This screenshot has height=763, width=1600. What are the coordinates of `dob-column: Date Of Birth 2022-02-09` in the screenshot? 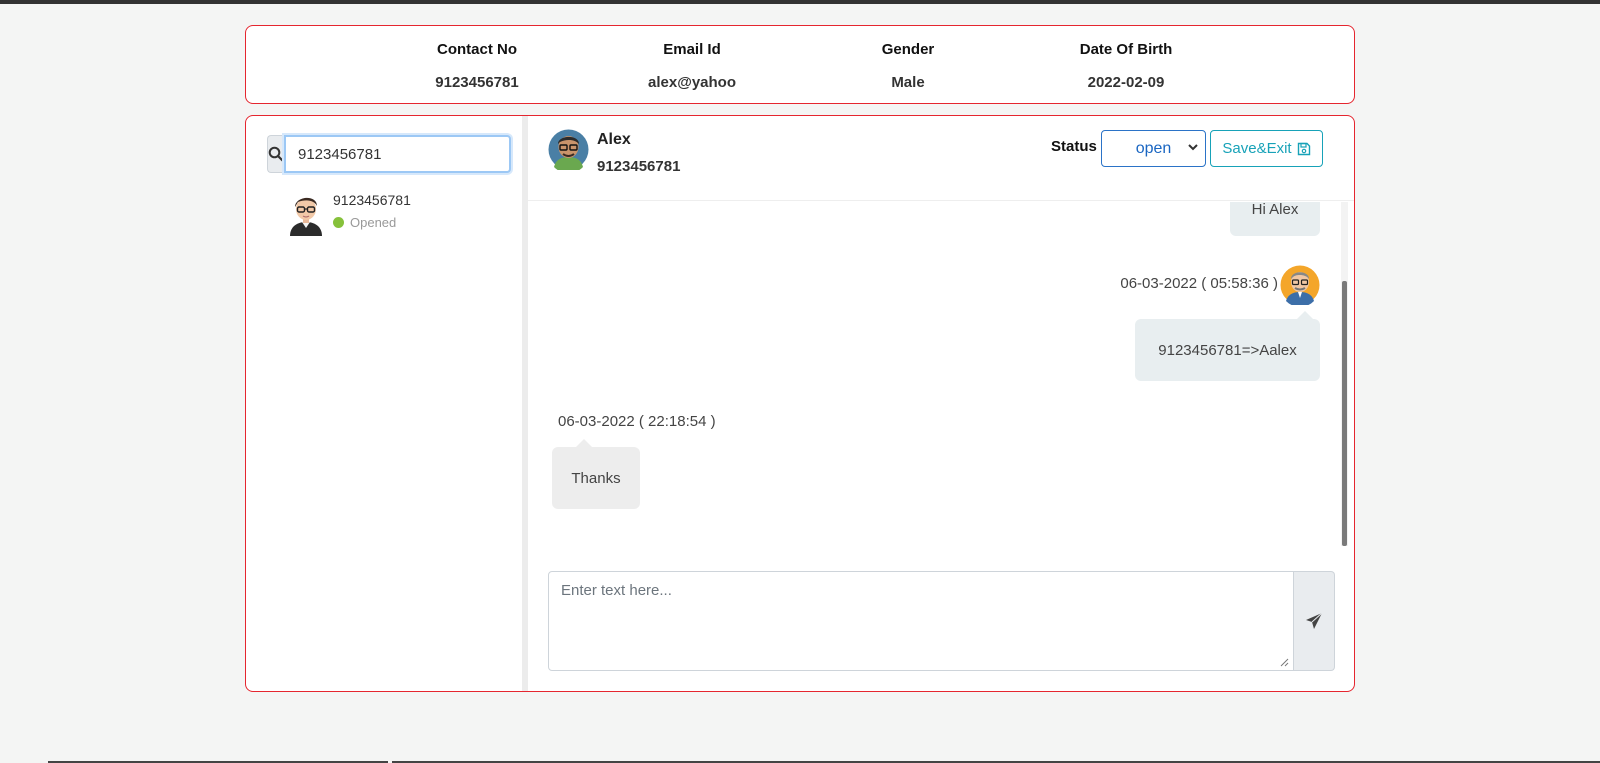 It's located at (1126, 66).